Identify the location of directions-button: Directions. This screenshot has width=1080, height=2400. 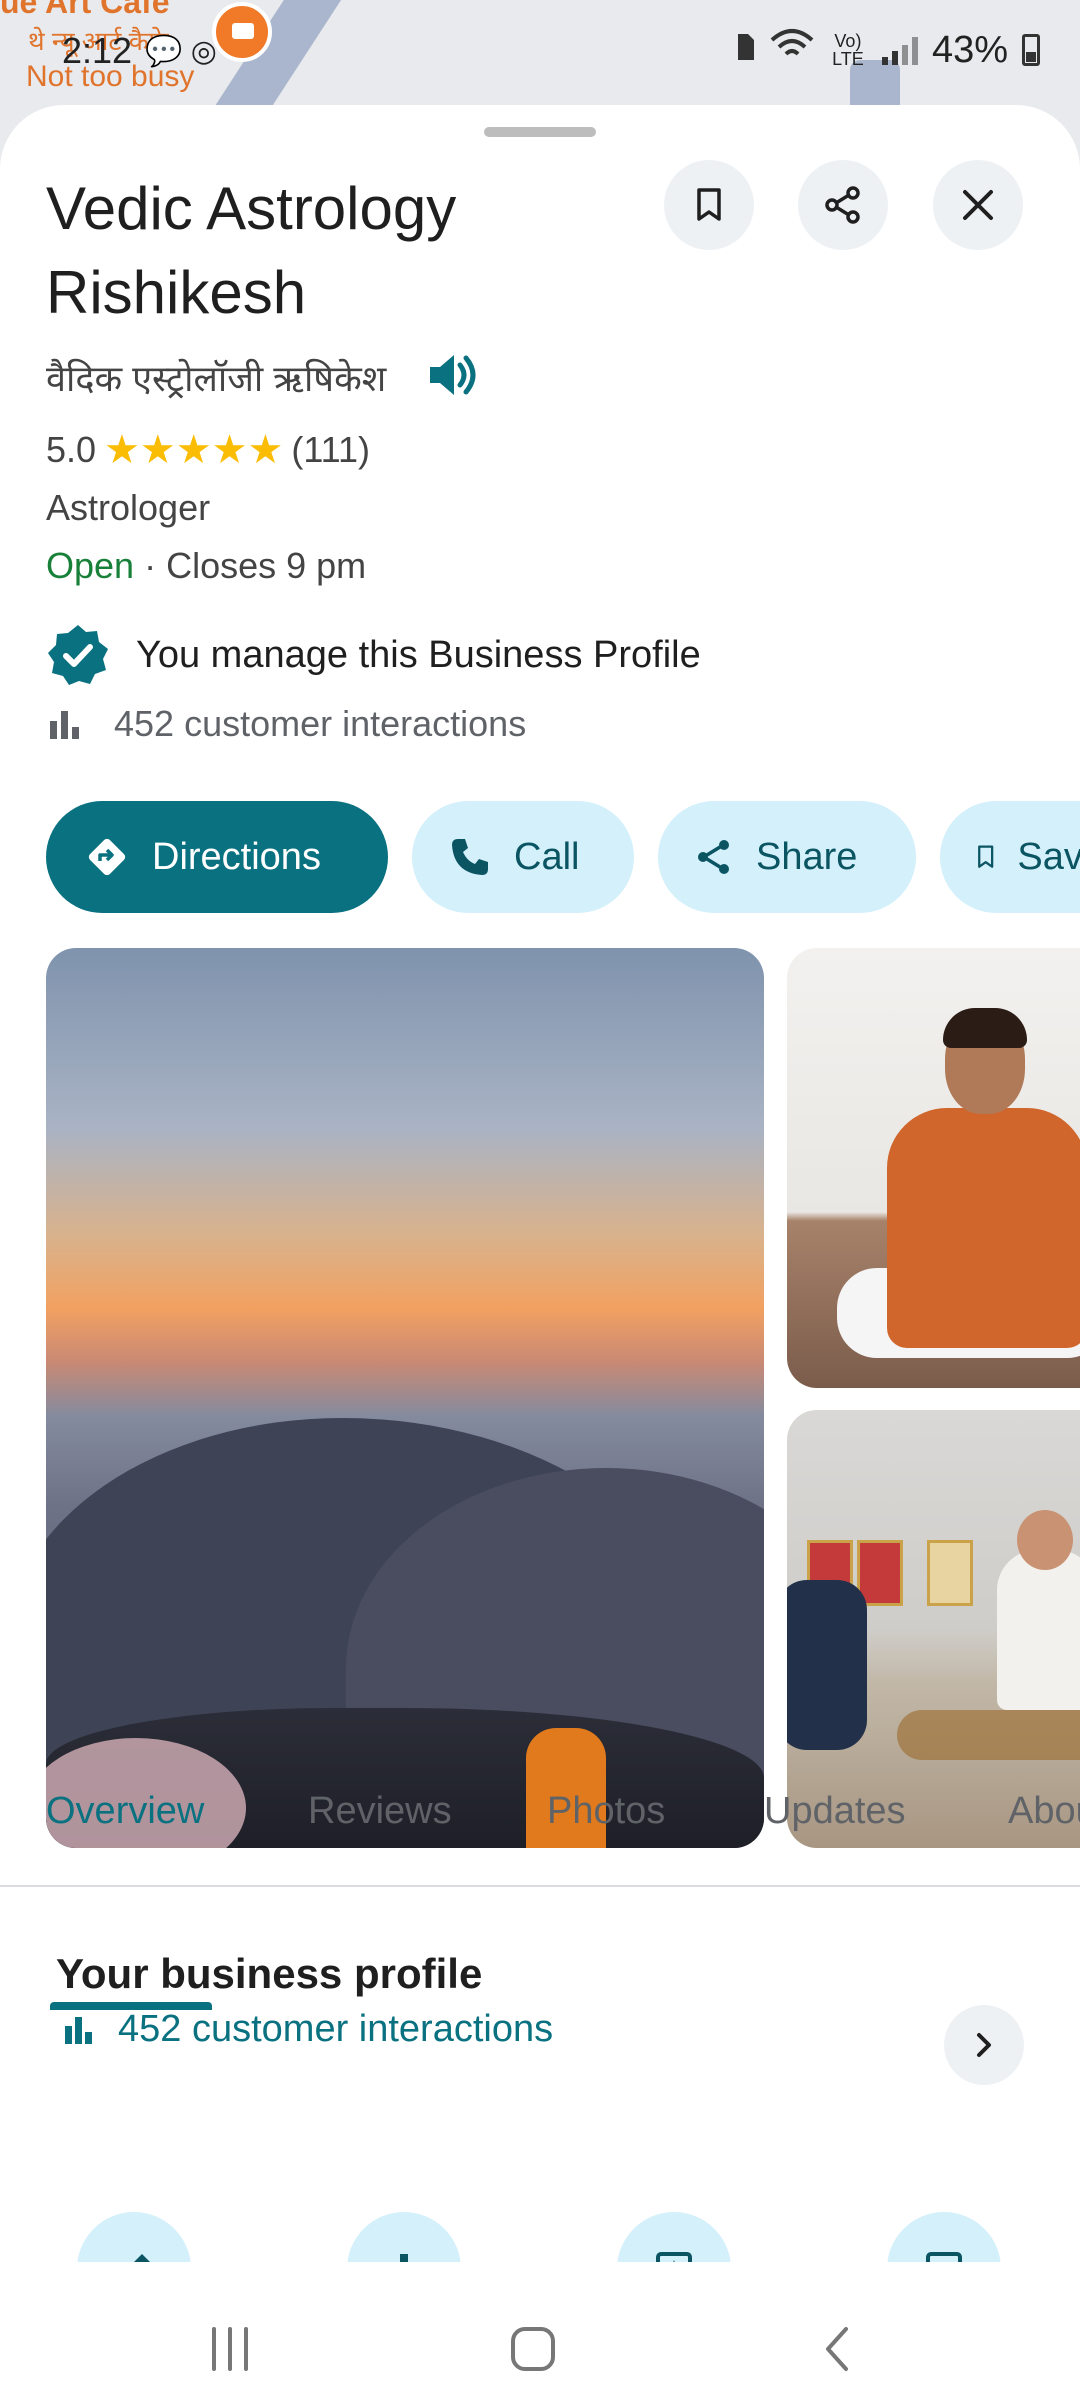
(217, 857).